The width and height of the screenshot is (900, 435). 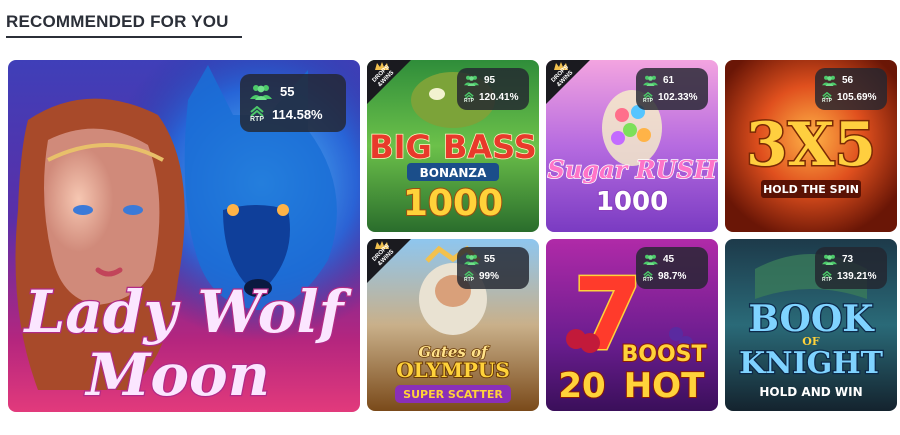 What do you see at coordinates (851, 89) in the screenshot?
I see `game-stats-badge: 56 RTP 105.69%` at bounding box center [851, 89].